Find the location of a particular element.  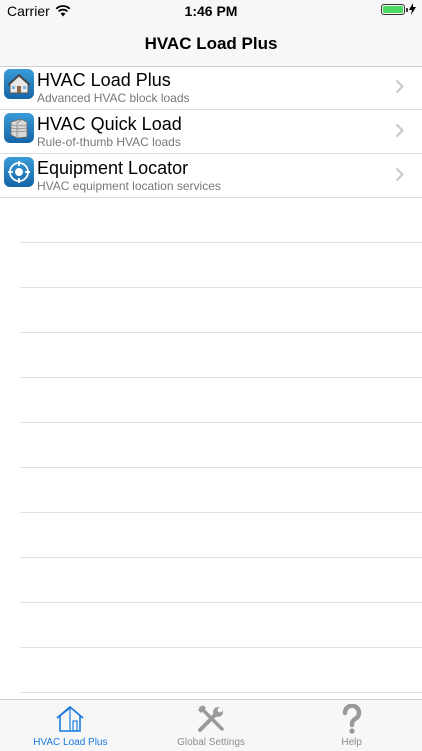

battery-icon is located at coordinates (394, 9).